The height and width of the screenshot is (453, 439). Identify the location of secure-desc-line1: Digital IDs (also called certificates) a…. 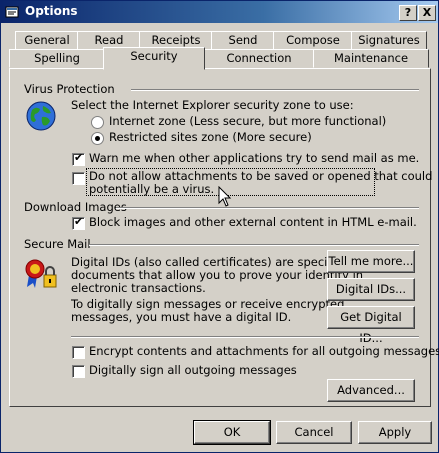
(204, 262).